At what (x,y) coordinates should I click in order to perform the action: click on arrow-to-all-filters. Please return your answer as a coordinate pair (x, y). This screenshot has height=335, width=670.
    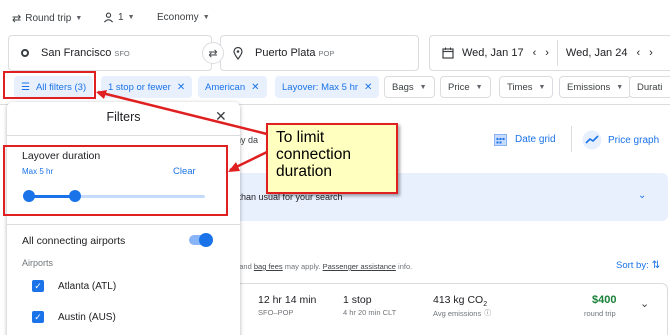
    Looking at the image, I should click on (182, 113).